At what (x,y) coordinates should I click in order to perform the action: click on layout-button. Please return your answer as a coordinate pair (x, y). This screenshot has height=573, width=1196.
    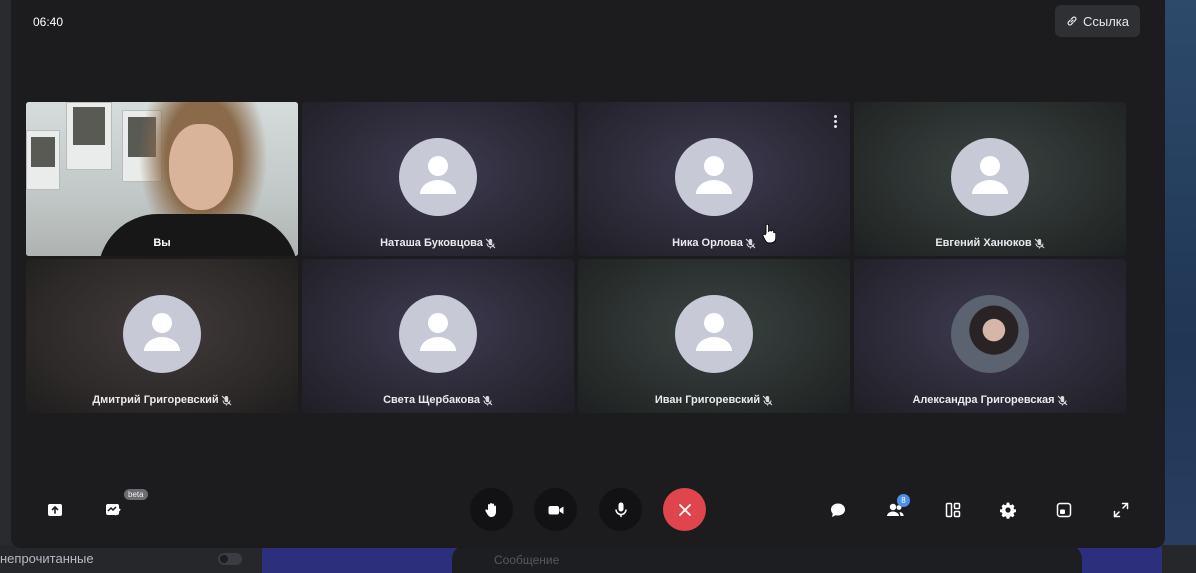
    Looking at the image, I should click on (953, 510).